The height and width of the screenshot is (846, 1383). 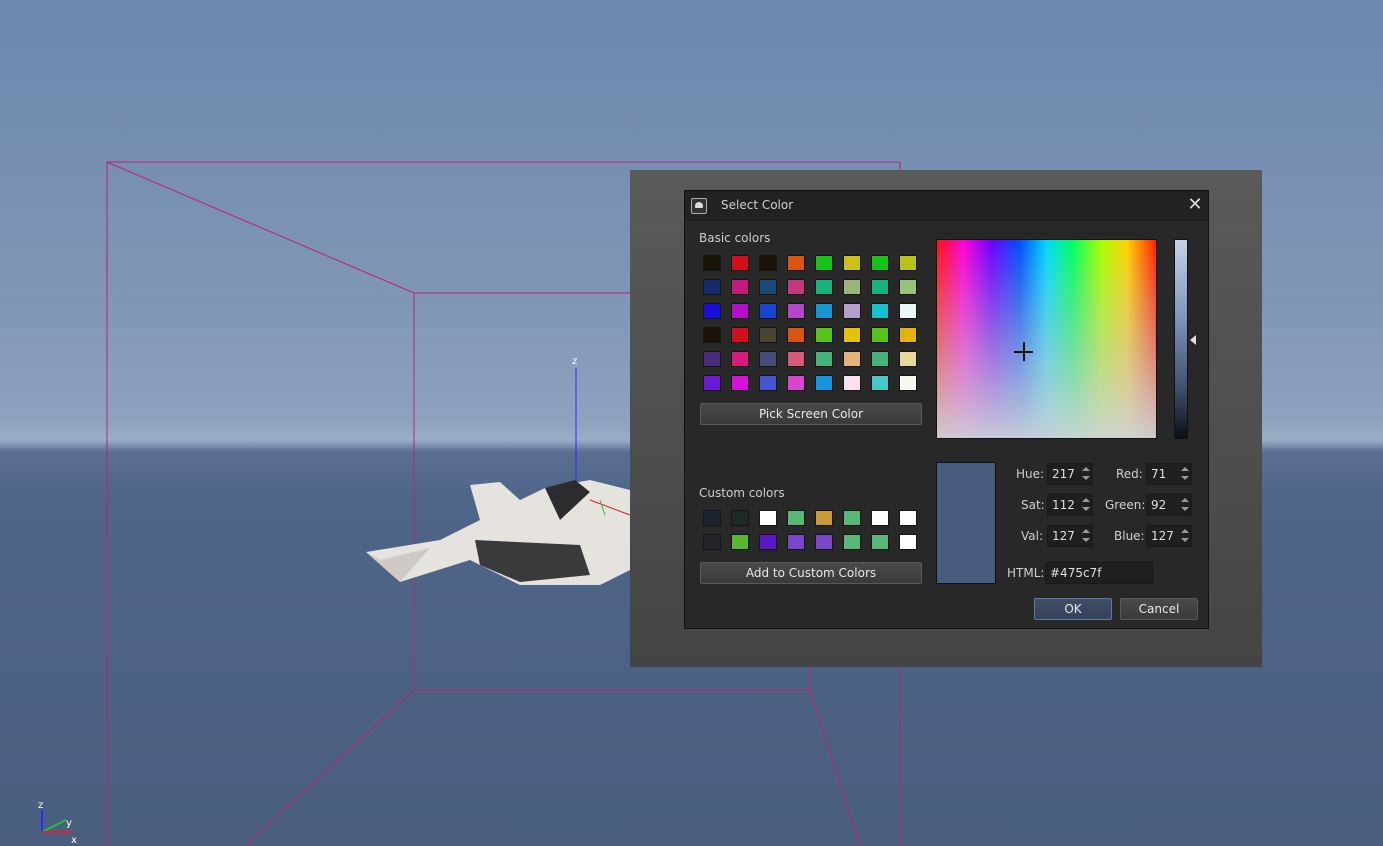 What do you see at coordinates (1159, 609) in the screenshot?
I see `cancel-button: Cancel` at bounding box center [1159, 609].